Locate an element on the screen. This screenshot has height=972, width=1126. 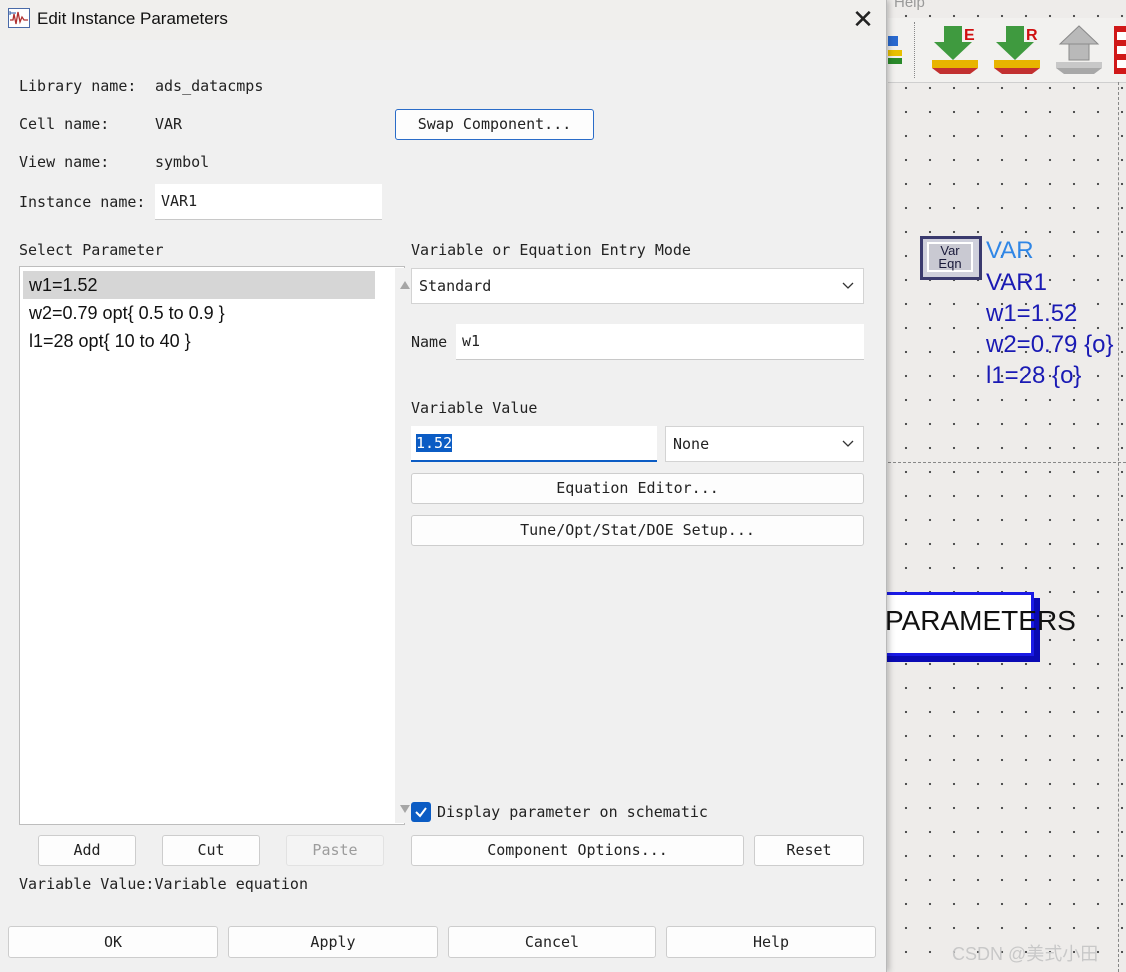
cancel-button: Cancel is located at coordinates (552, 942).